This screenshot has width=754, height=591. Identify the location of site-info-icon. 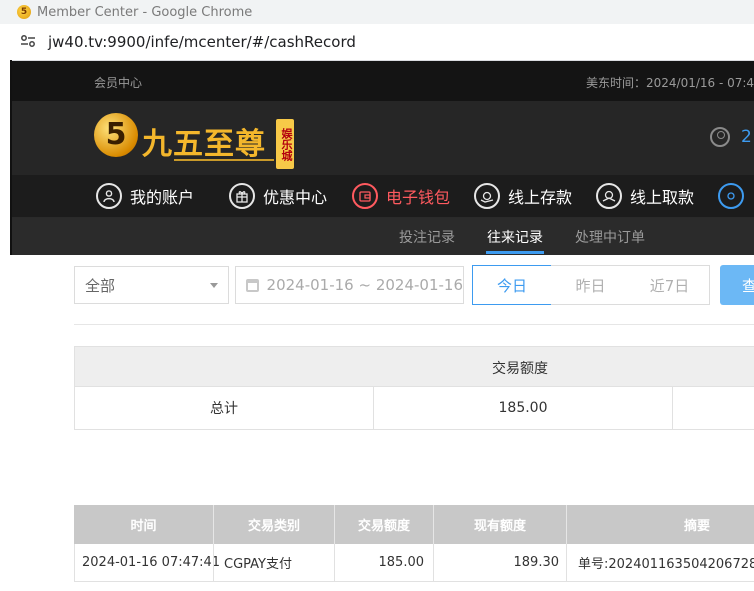
(29, 42).